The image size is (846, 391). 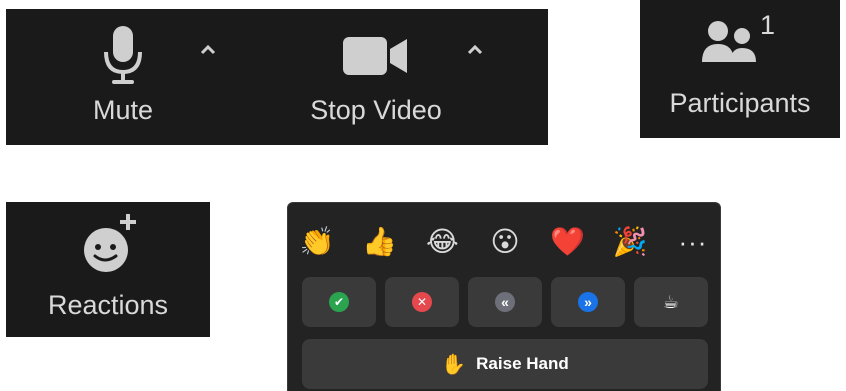 What do you see at coordinates (568, 242) in the screenshot?
I see `heart-emoji-button: ❤️` at bounding box center [568, 242].